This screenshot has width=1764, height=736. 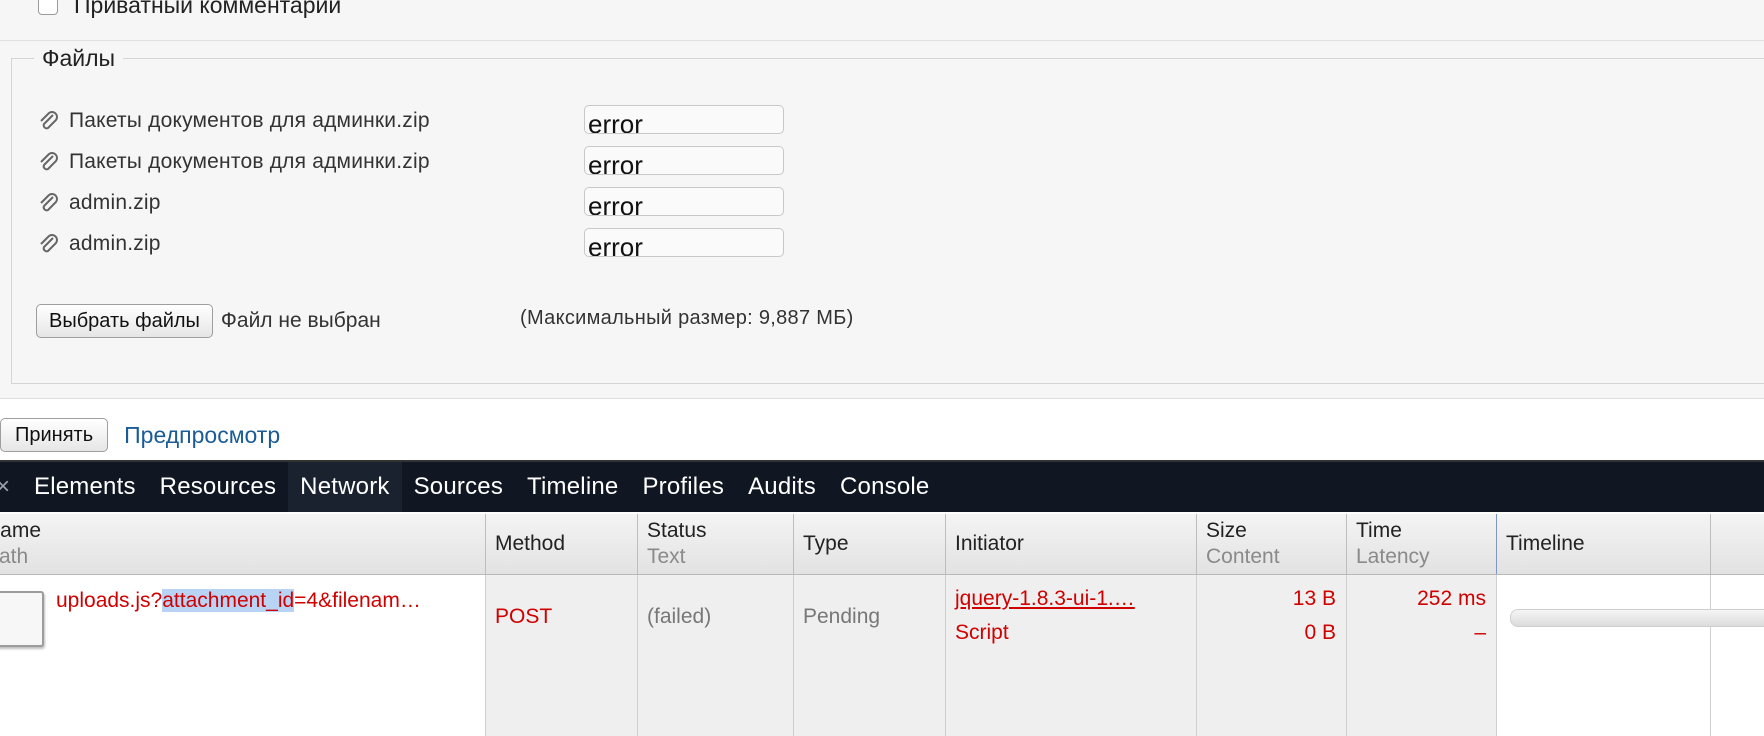 What do you see at coordinates (1545, 543) in the screenshot?
I see `column-main-label: Timeline` at bounding box center [1545, 543].